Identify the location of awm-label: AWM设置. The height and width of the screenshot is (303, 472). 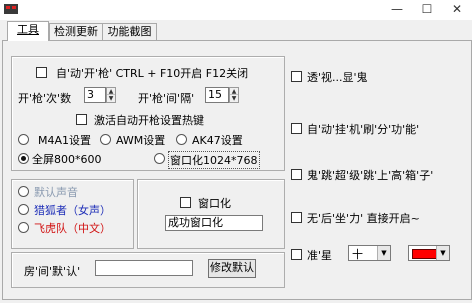
(141, 140).